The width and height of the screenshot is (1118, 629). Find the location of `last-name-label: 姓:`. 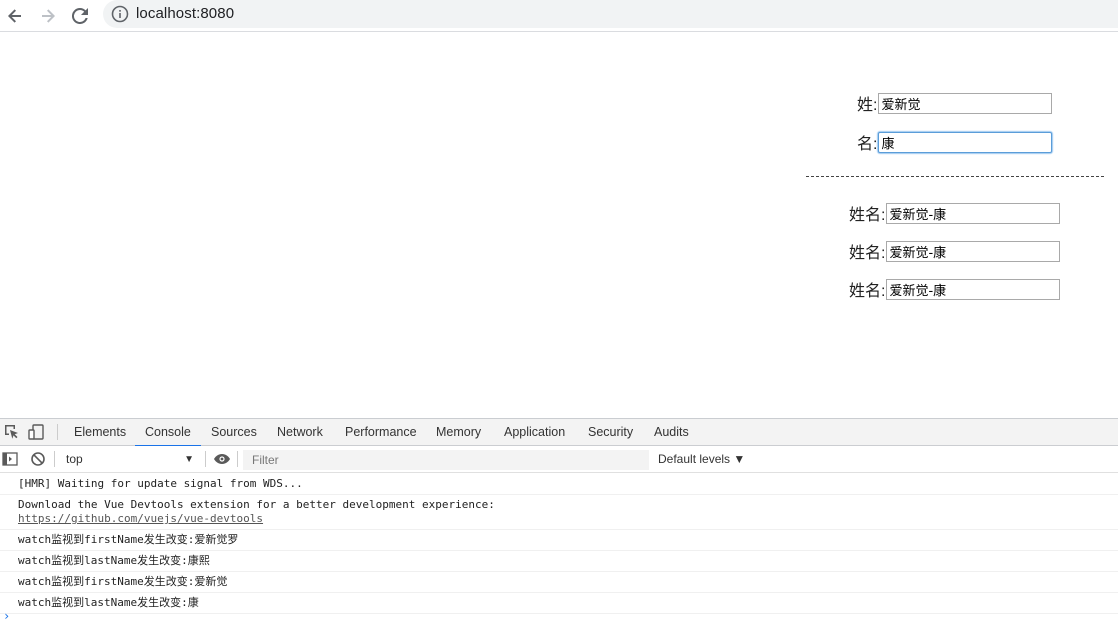

last-name-label: 姓: is located at coordinates (867, 105).